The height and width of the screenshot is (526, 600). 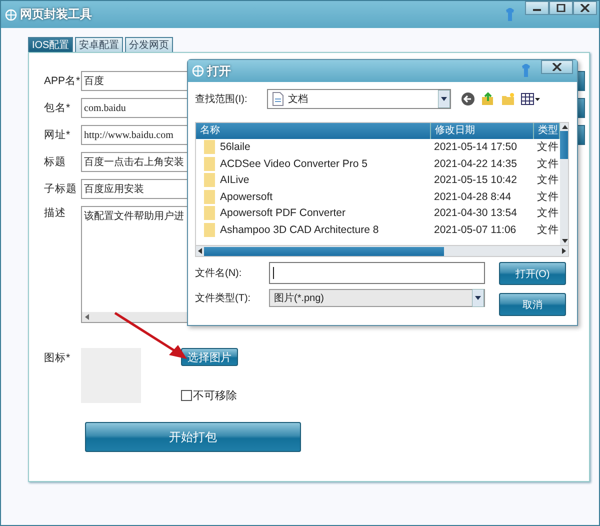 I want to click on look-in-label: 查找范围(I):, so click(x=221, y=99).